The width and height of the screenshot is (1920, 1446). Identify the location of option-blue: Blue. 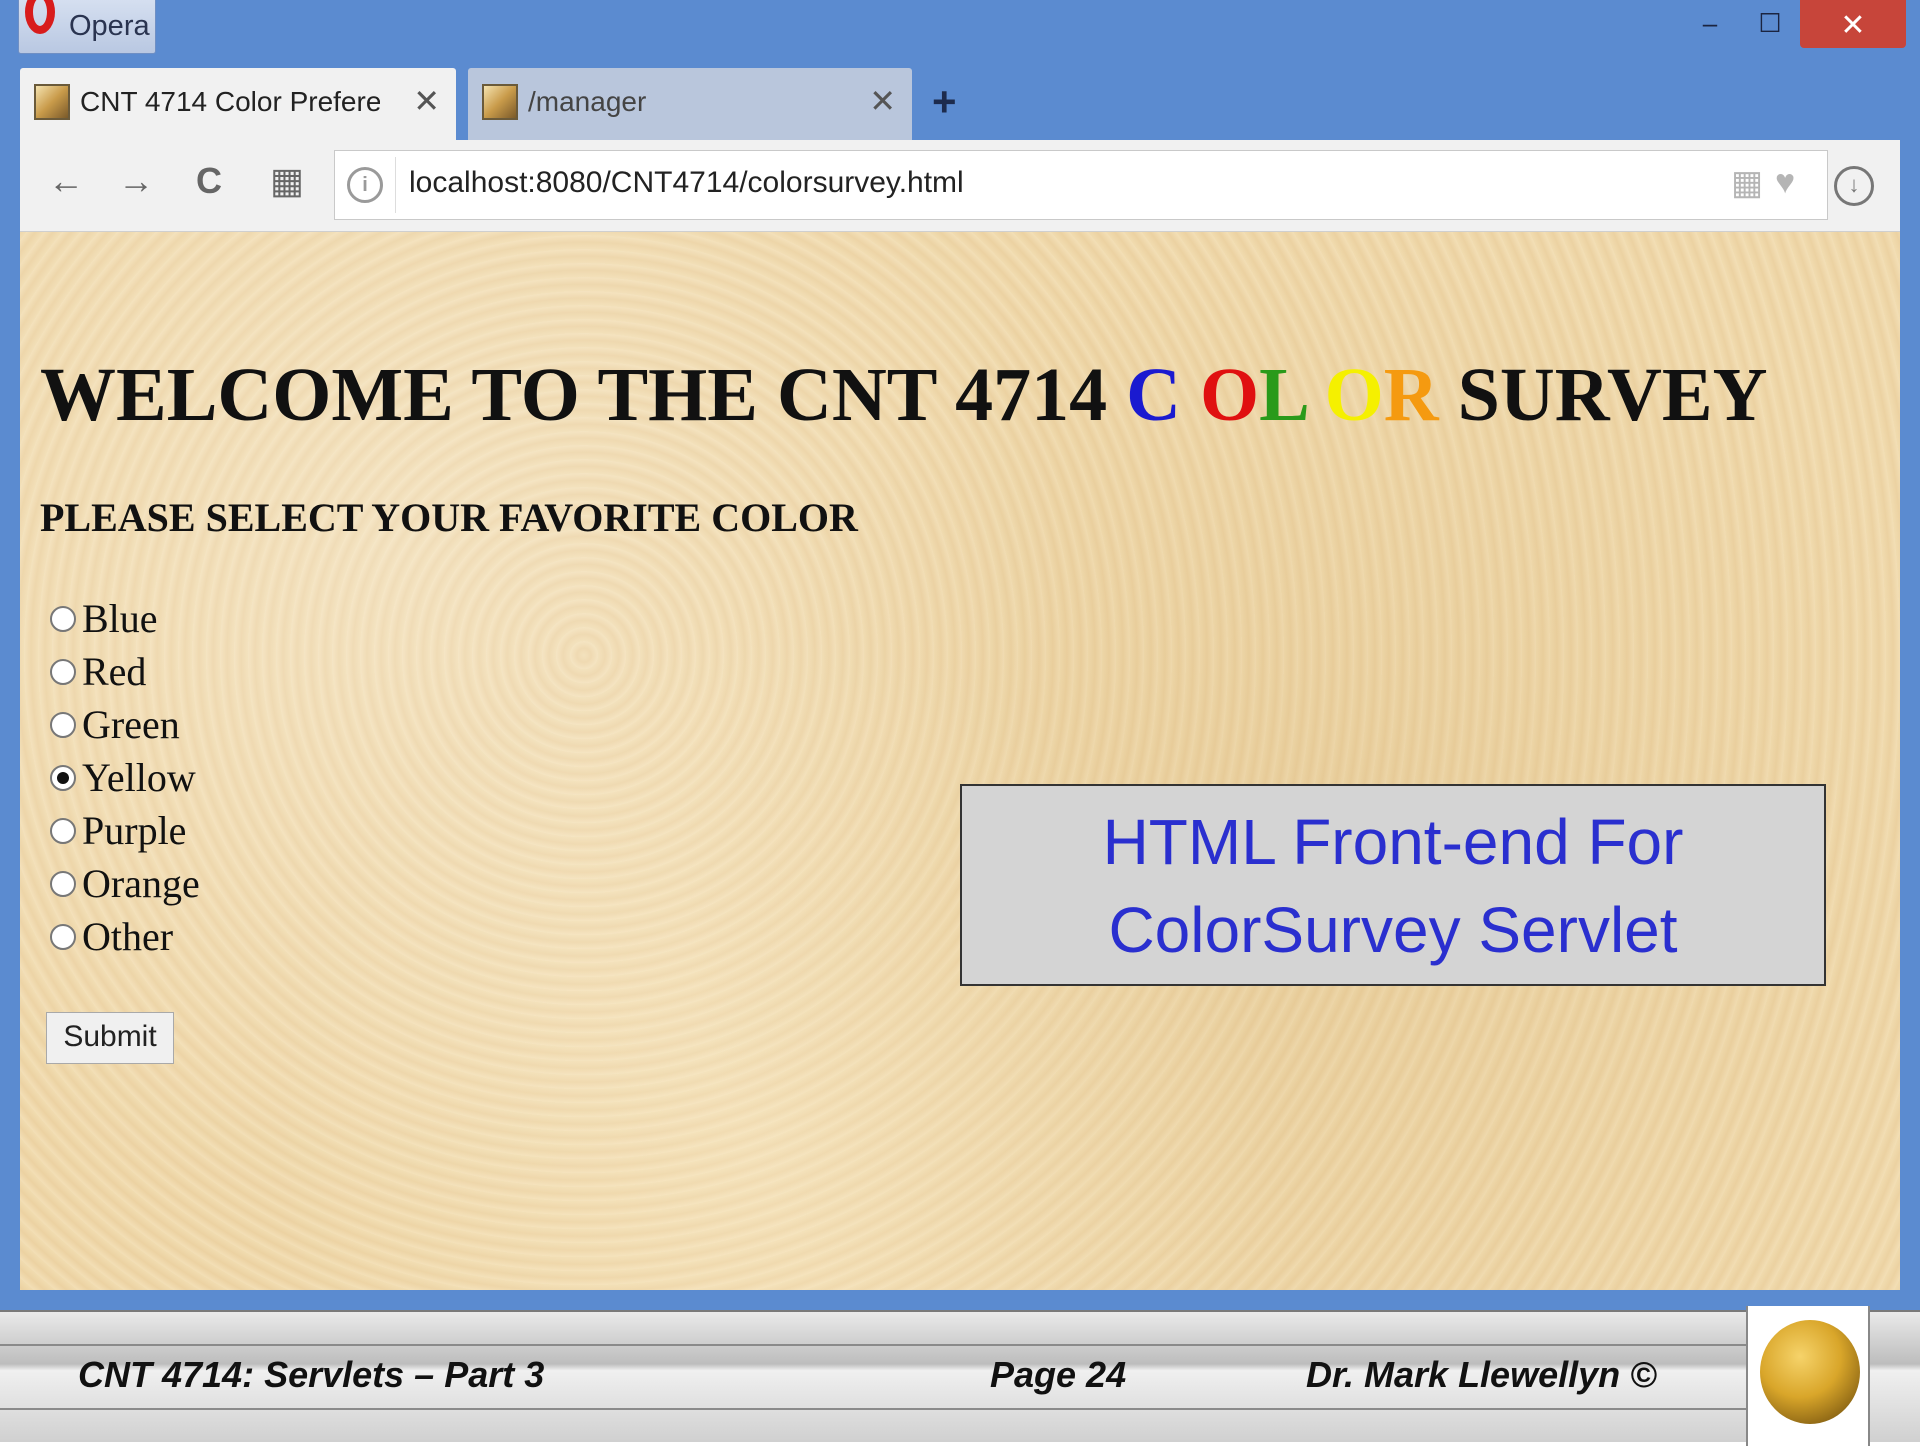
(125, 618).